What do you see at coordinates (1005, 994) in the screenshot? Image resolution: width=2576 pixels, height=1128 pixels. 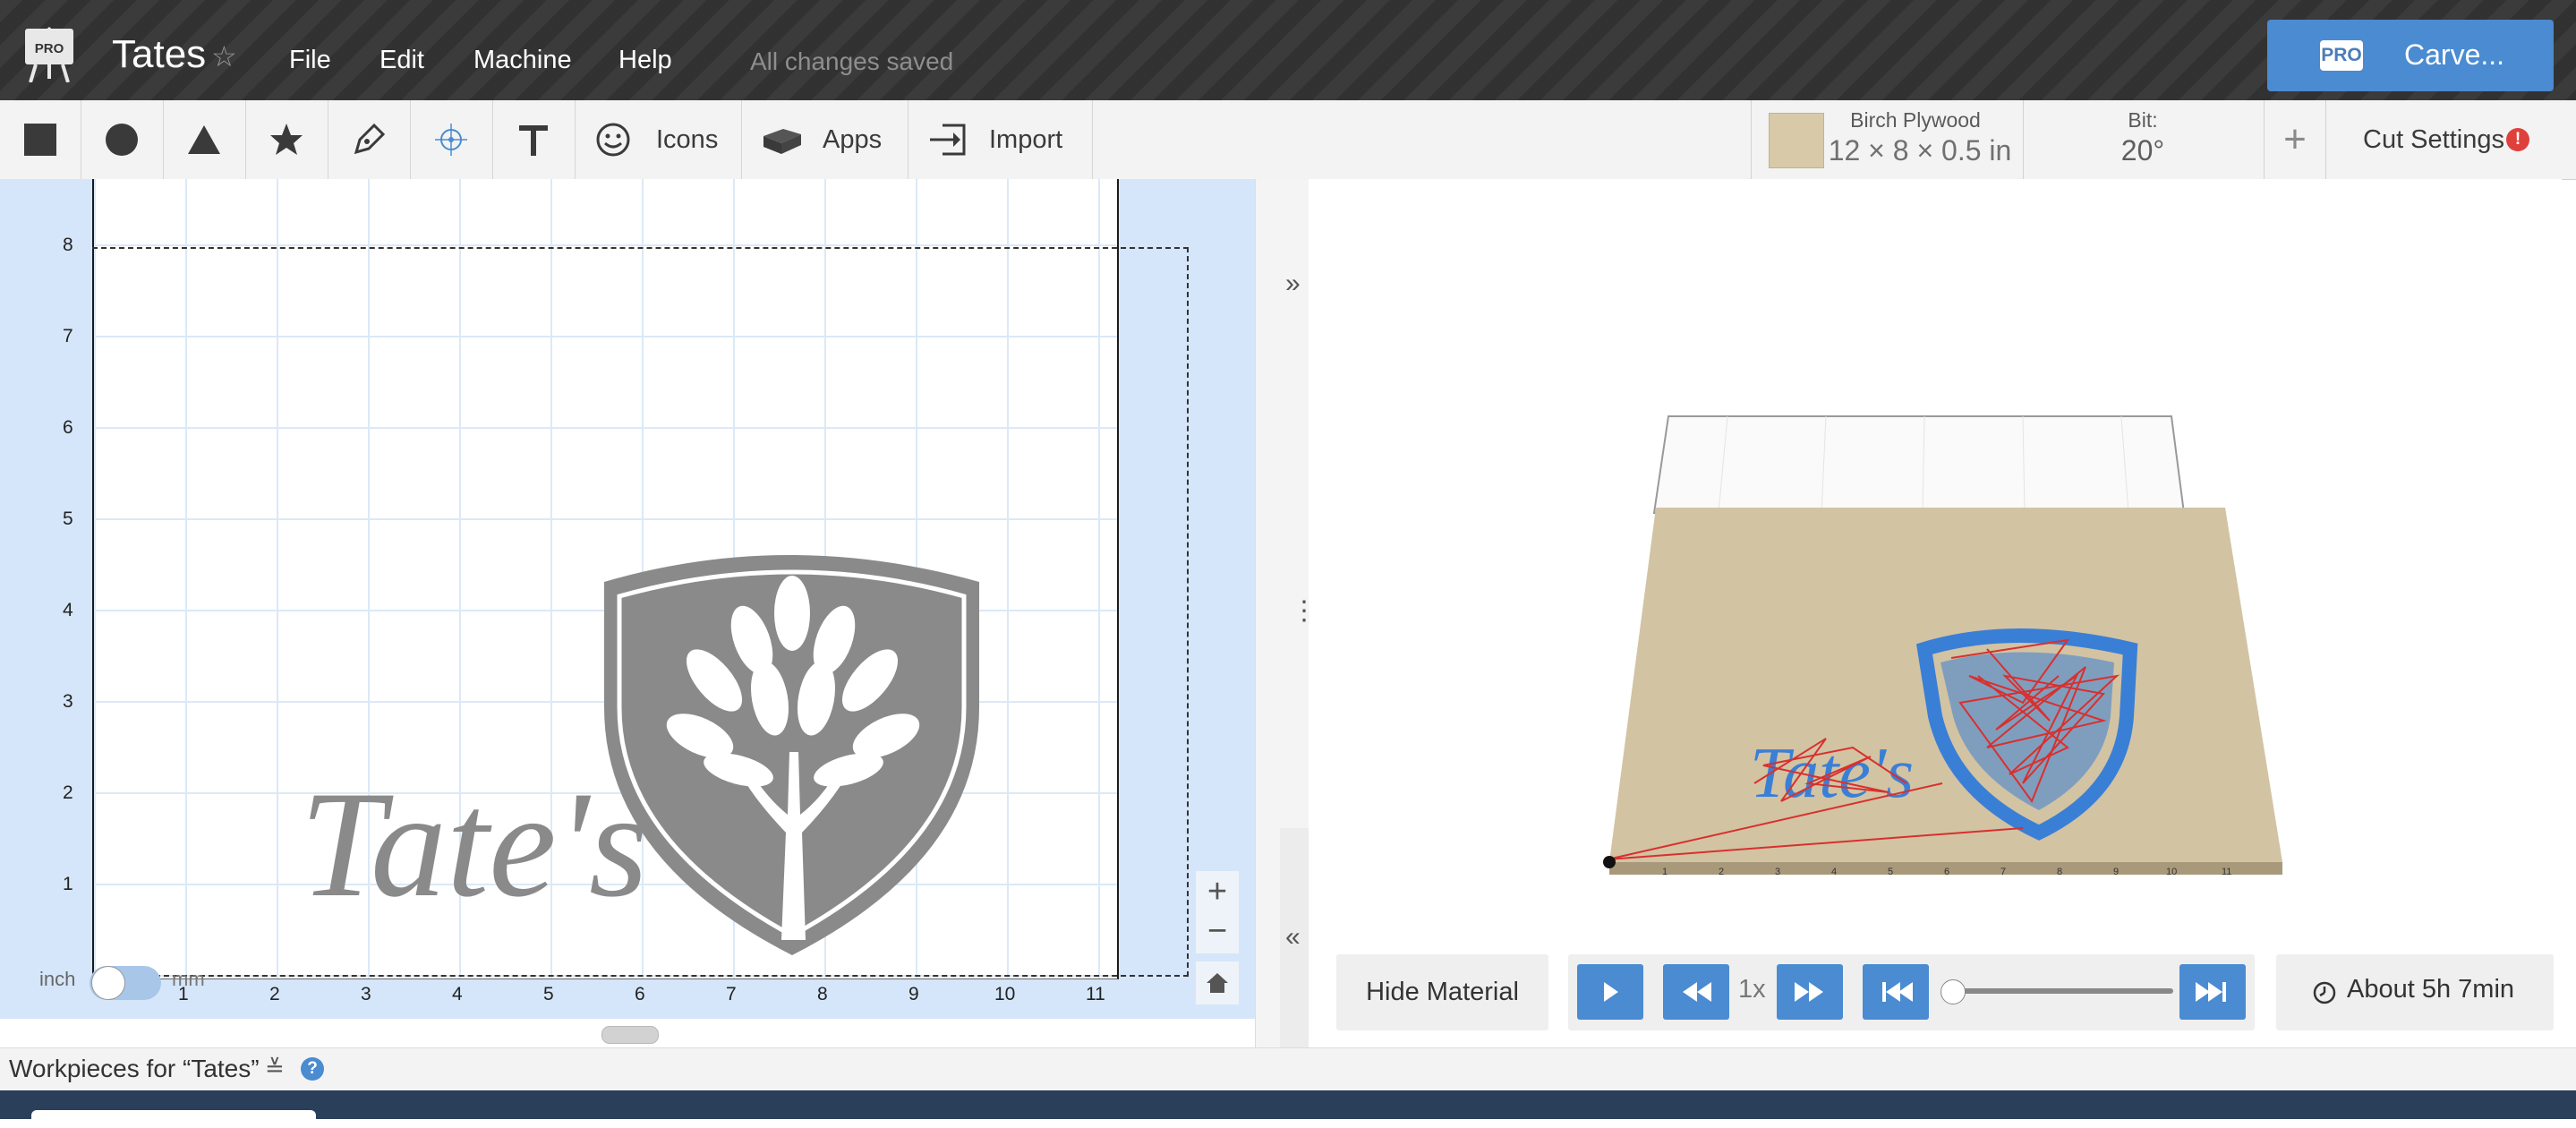 I see `x-tick: 10` at bounding box center [1005, 994].